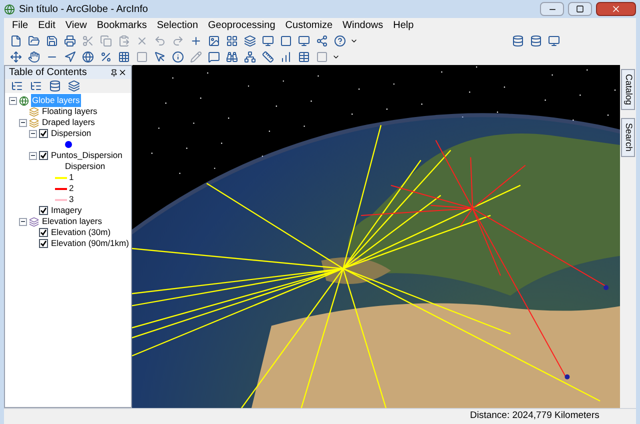  I want to click on maximize-icon, so click(580, 9).